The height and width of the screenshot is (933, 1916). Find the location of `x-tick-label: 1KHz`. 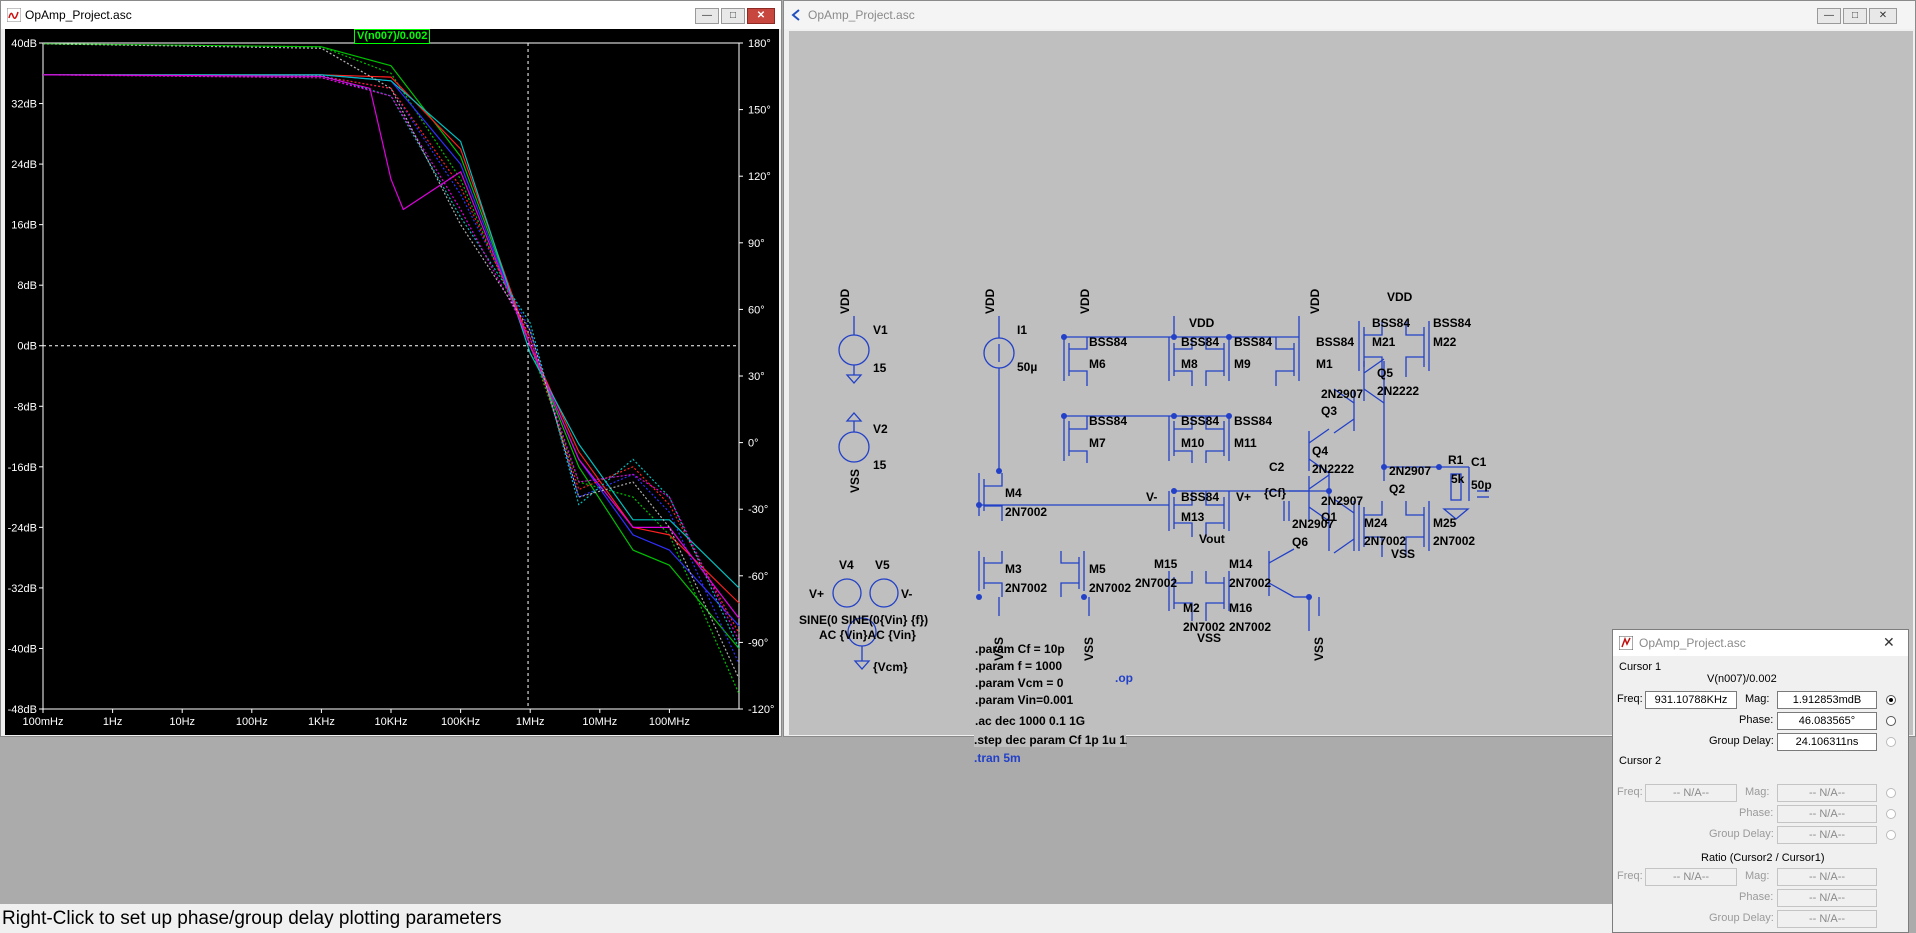

x-tick-label: 1KHz is located at coordinates (321, 722).